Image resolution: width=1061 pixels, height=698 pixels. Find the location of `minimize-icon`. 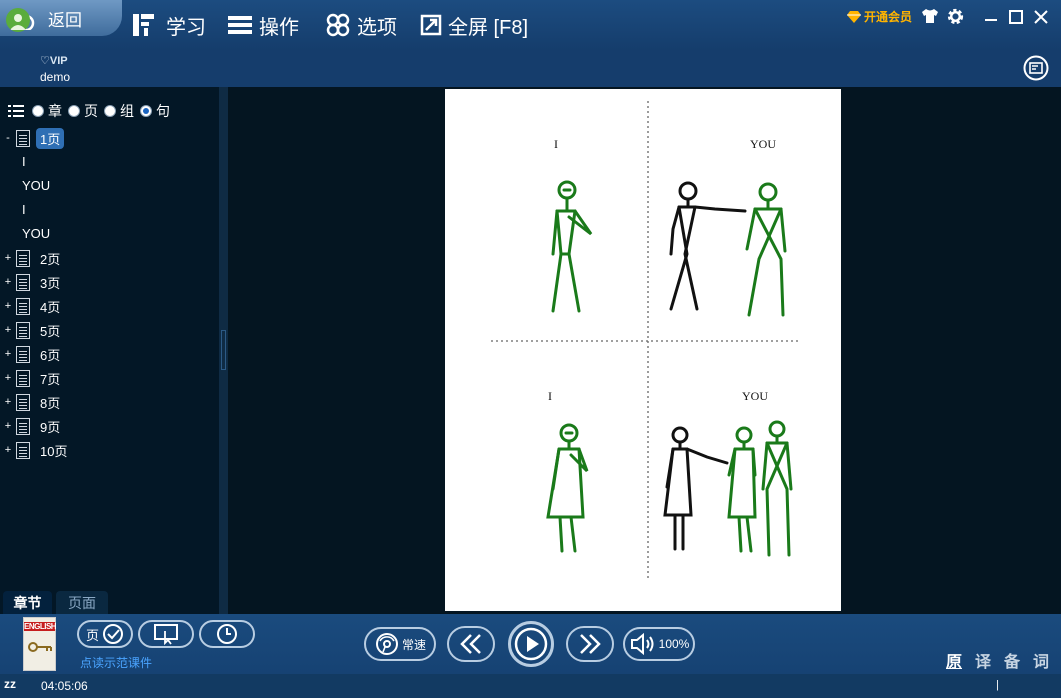

minimize-icon is located at coordinates (991, 17).